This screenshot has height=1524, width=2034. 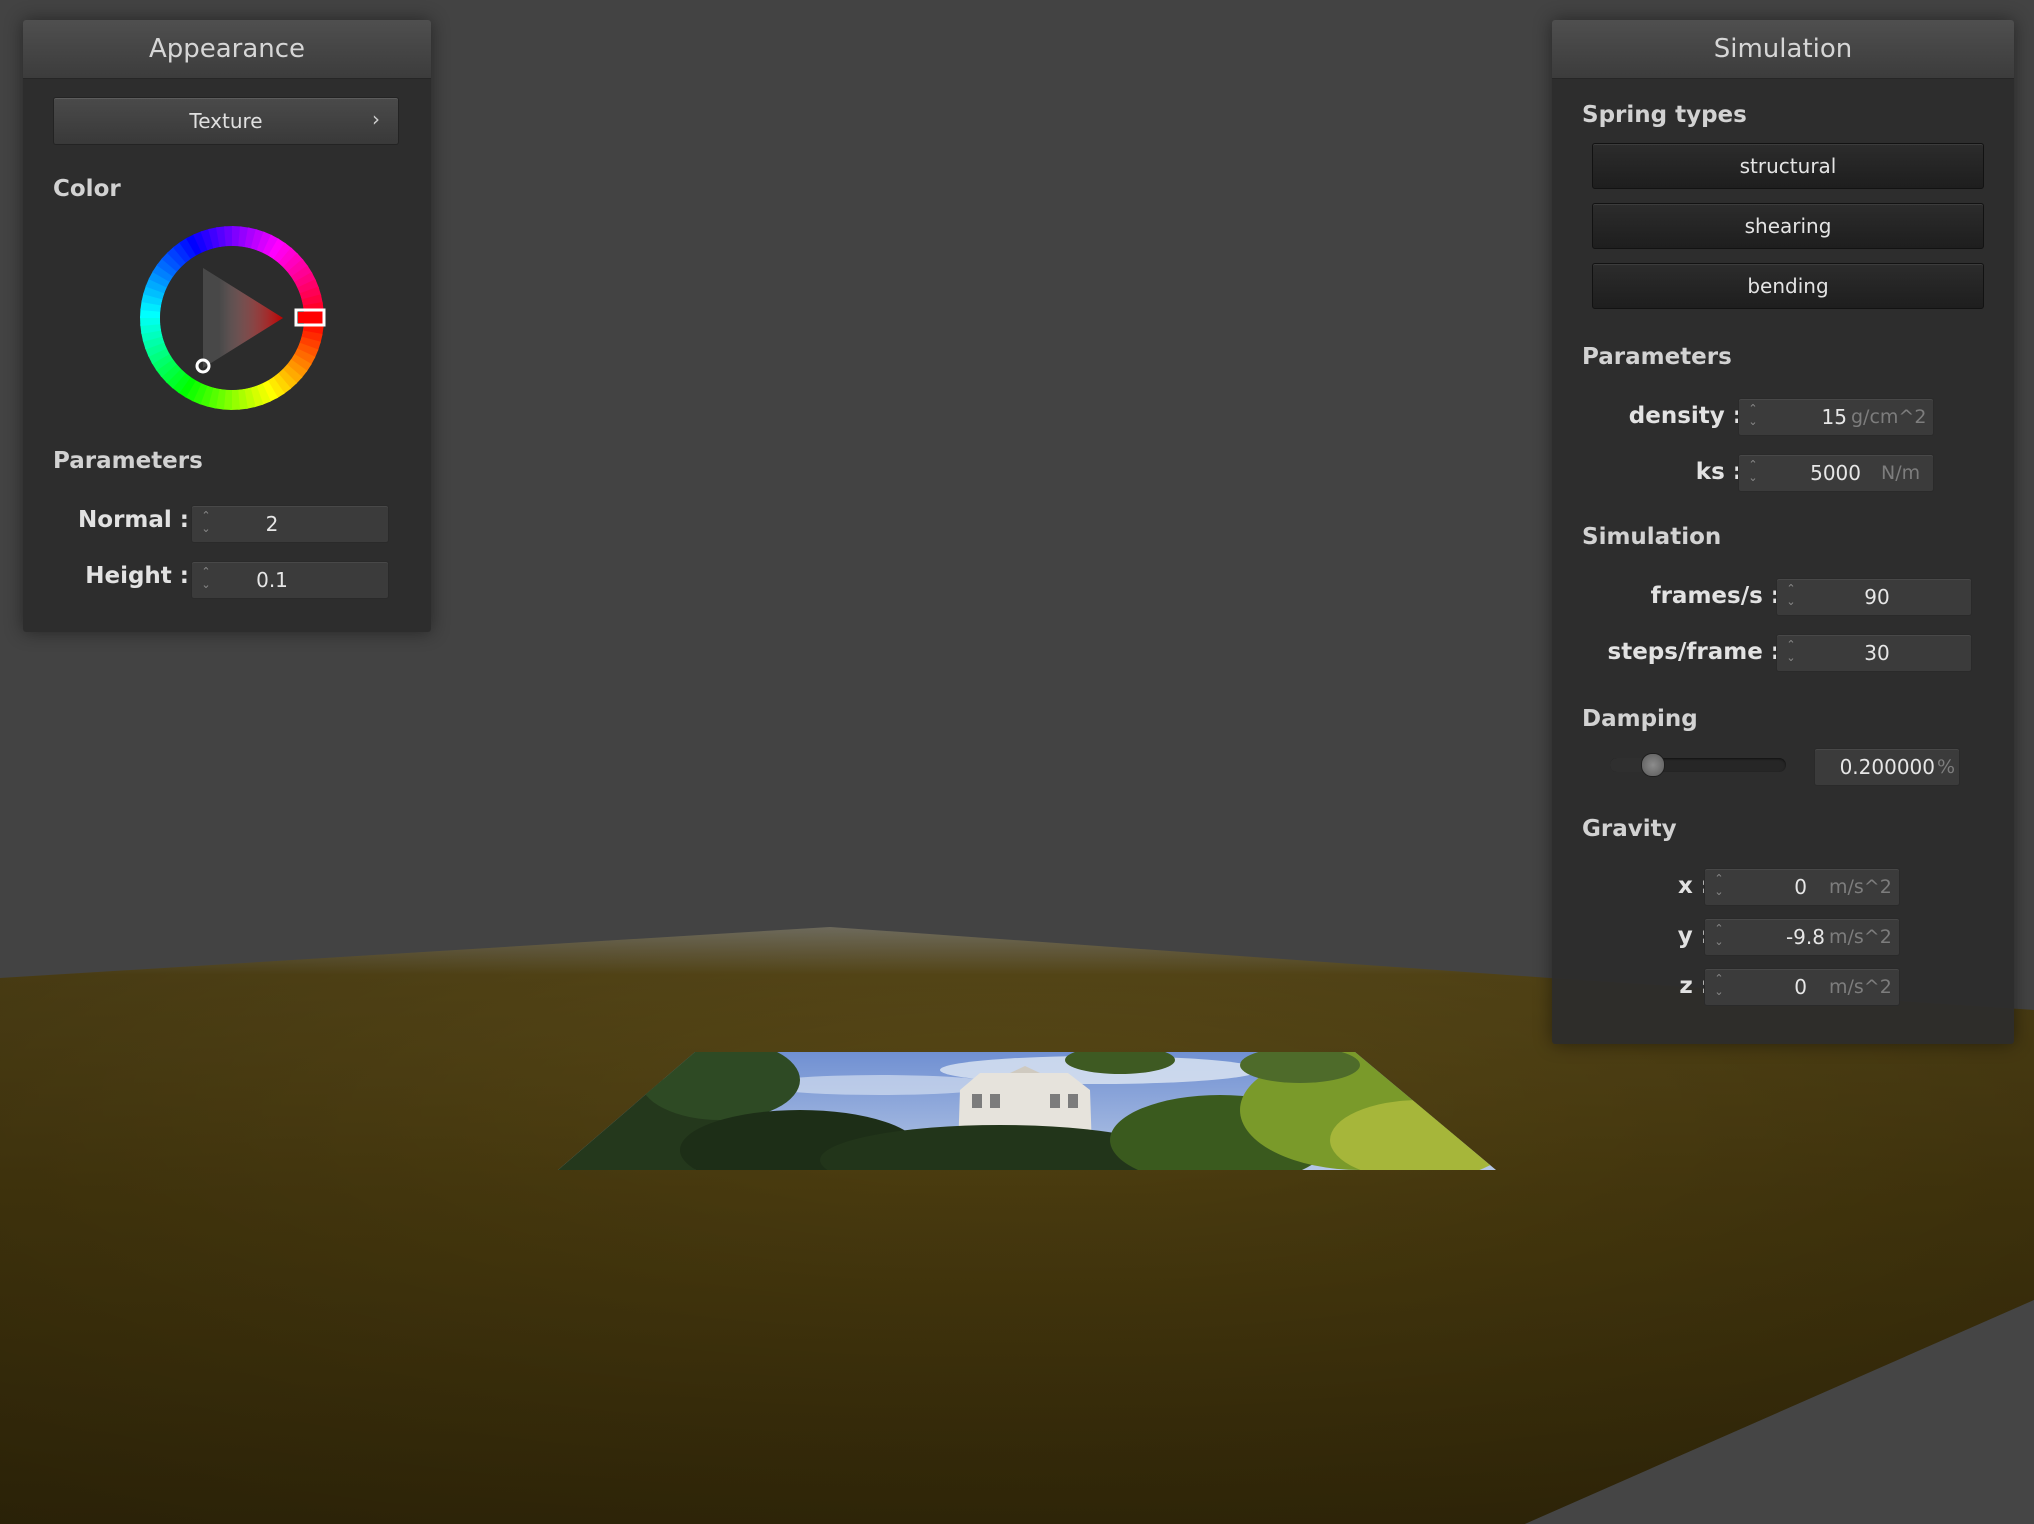 What do you see at coordinates (272, 524) in the screenshot?
I see `normal-value: 2` at bounding box center [272, 524].